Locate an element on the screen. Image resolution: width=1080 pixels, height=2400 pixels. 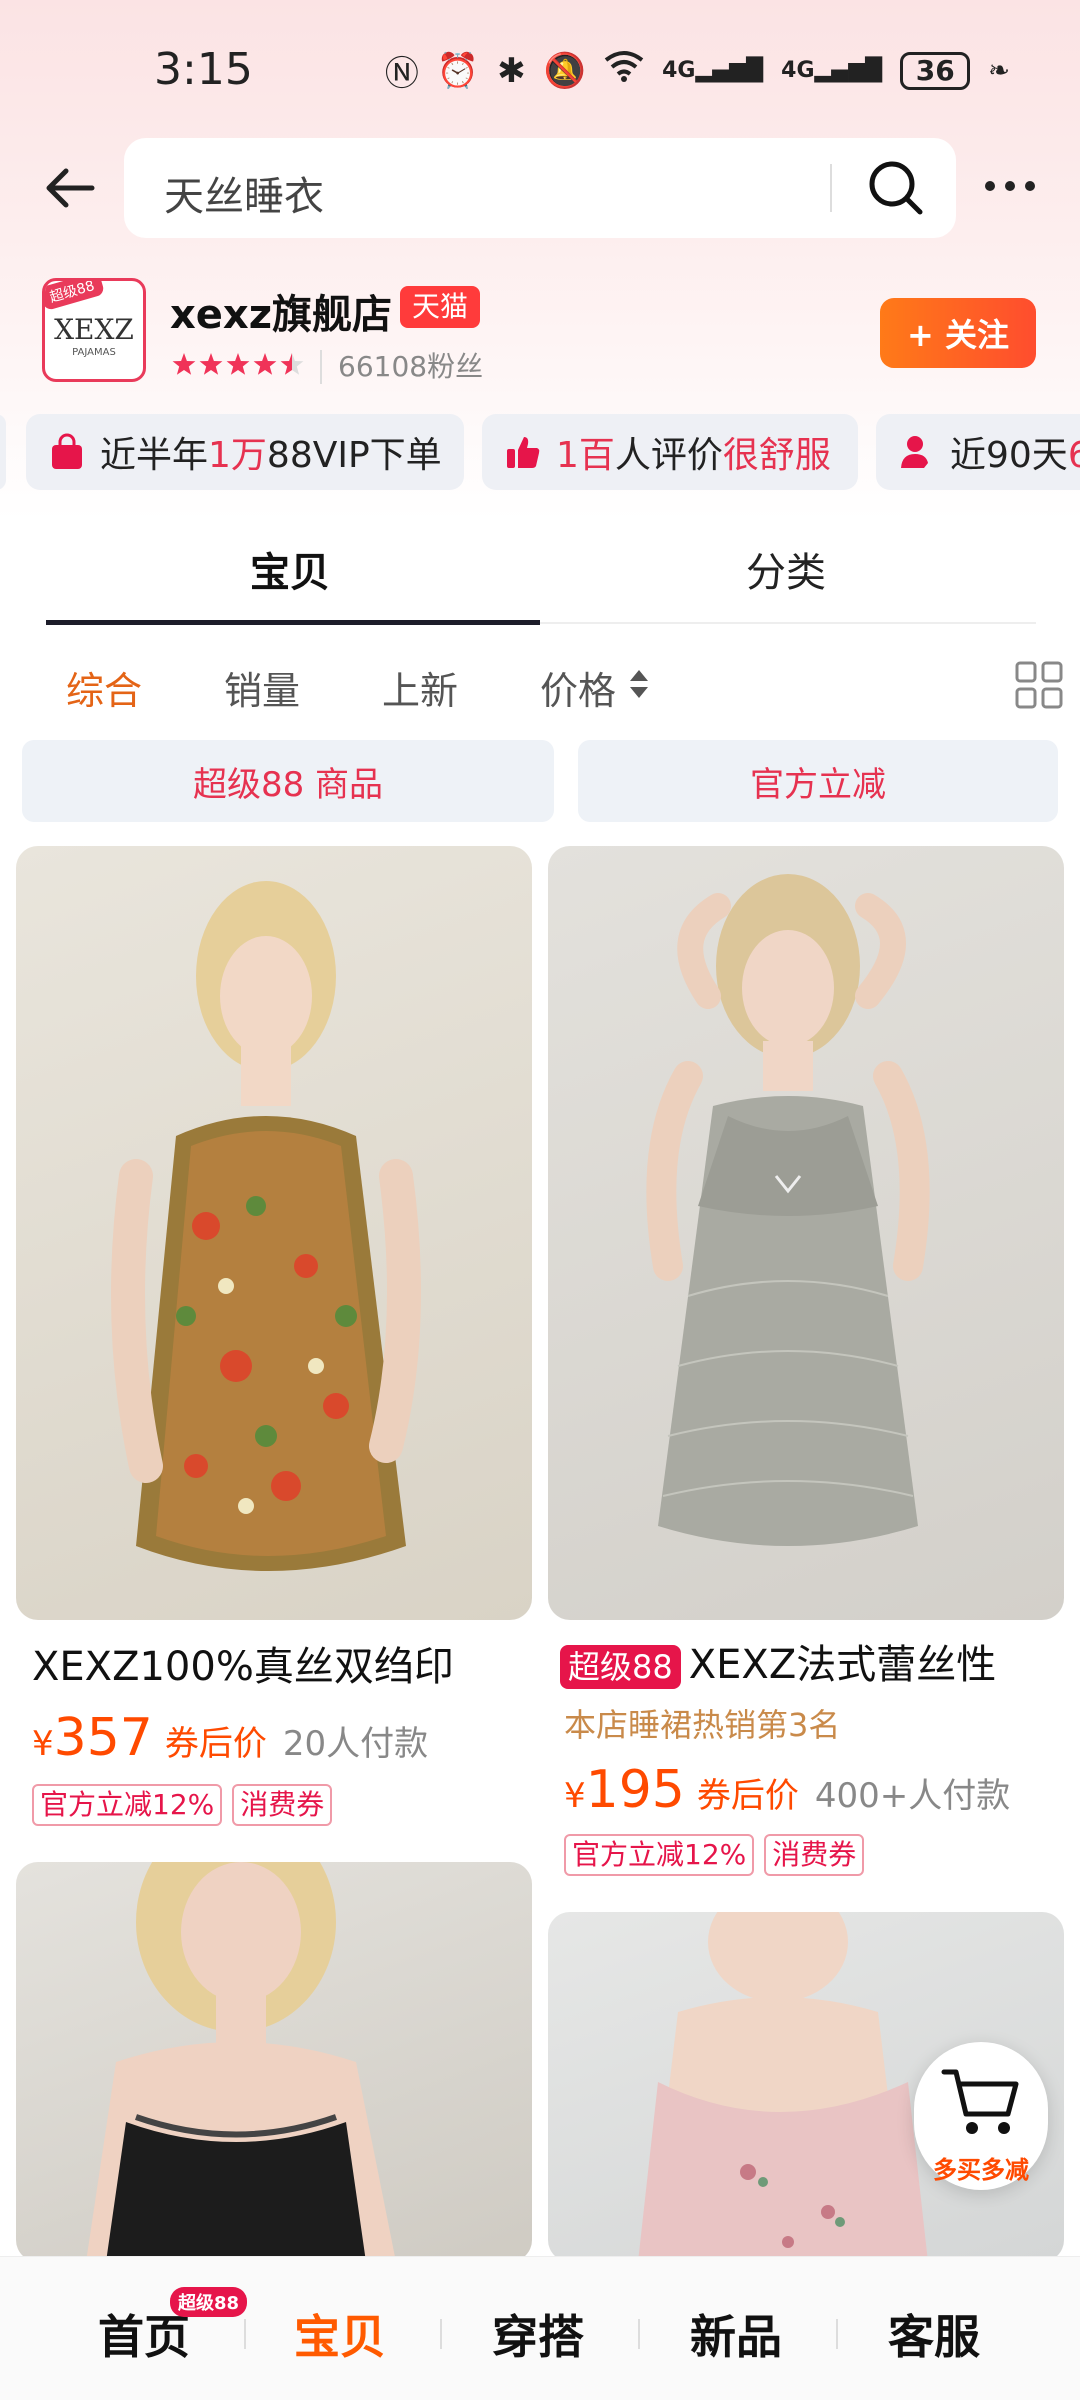
tab-categories: 分类 is located at coordinates (786, 569).